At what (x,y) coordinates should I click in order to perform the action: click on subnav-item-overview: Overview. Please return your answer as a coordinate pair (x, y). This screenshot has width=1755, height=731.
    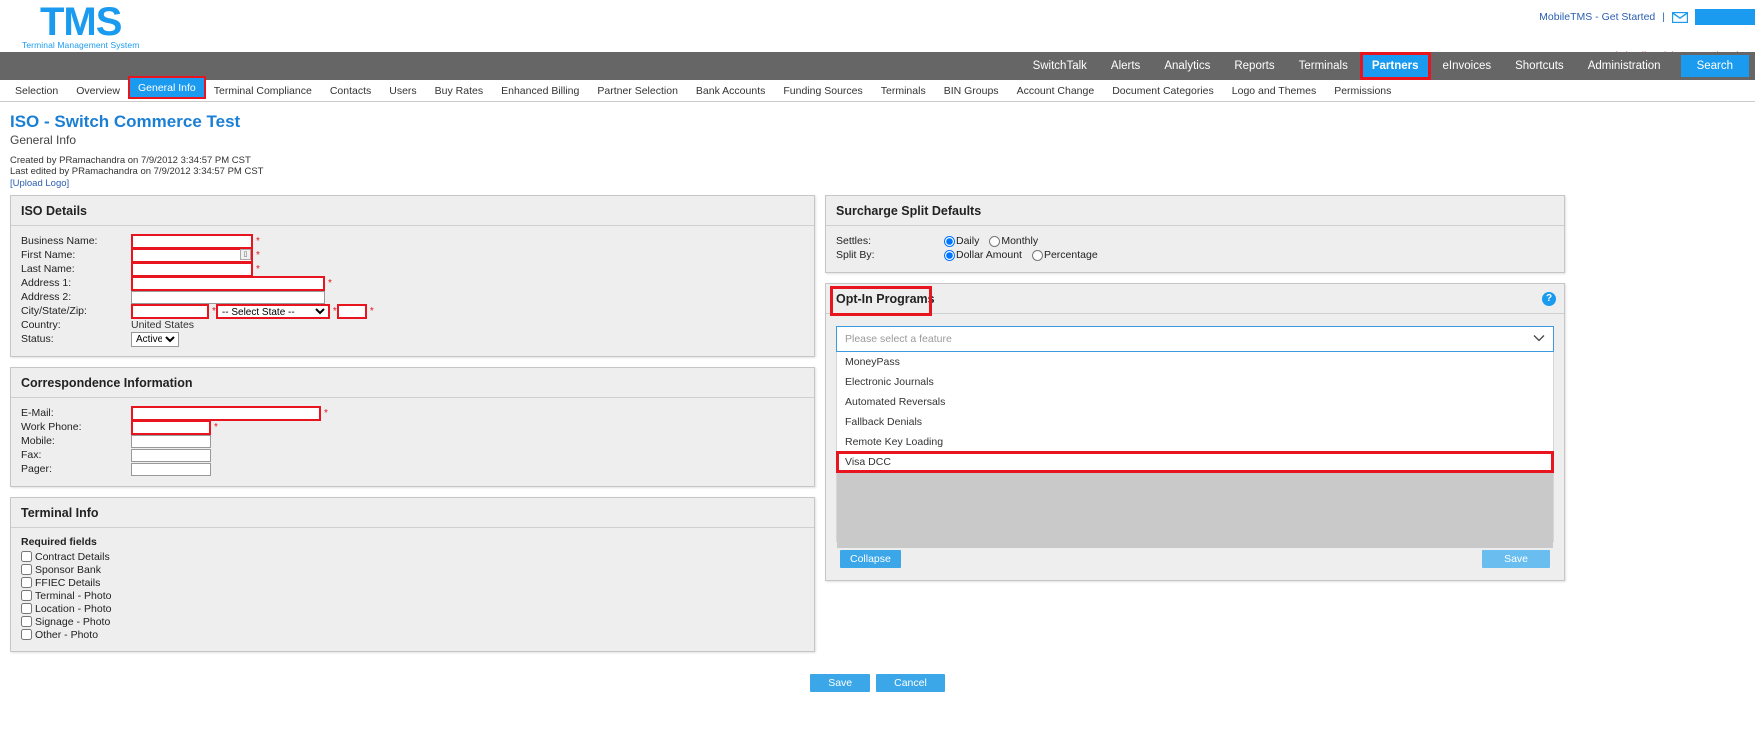
    Looking at the image, I should click on (98, 90).